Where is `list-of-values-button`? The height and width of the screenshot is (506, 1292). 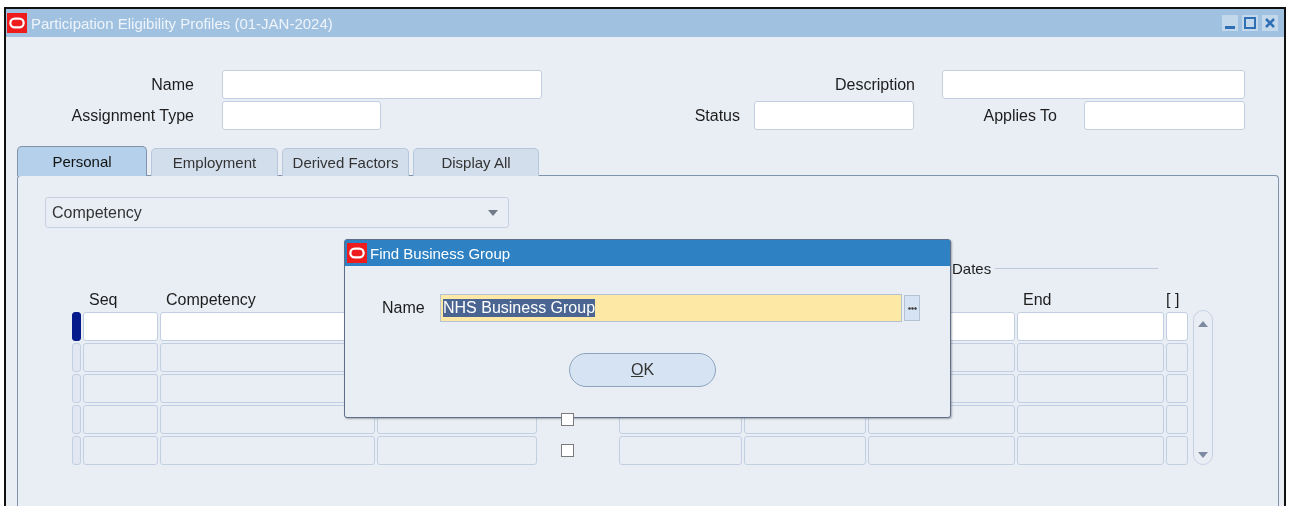
list-of-values-button is located at coordinates (912, 308).